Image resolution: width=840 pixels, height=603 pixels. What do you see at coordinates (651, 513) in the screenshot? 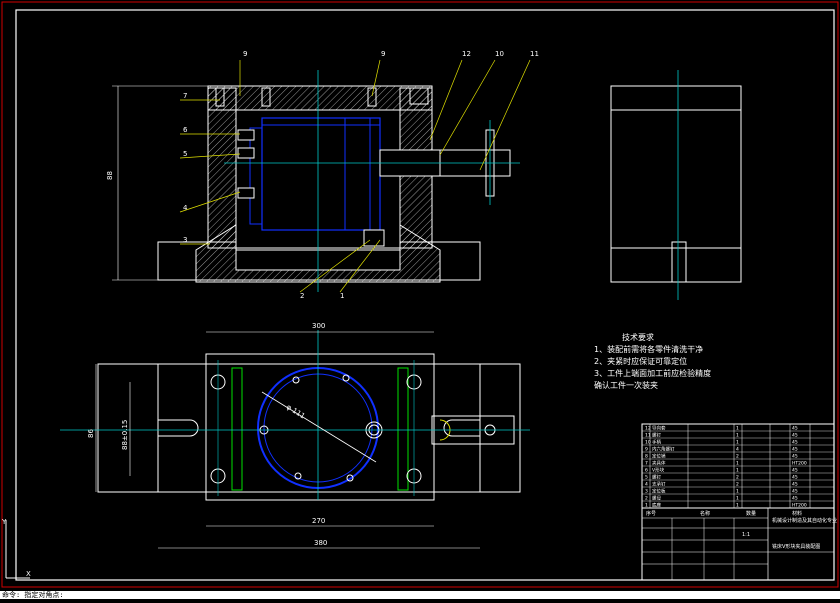
I see `tbl-header-no: 序号` at bounding box center [651, 513].